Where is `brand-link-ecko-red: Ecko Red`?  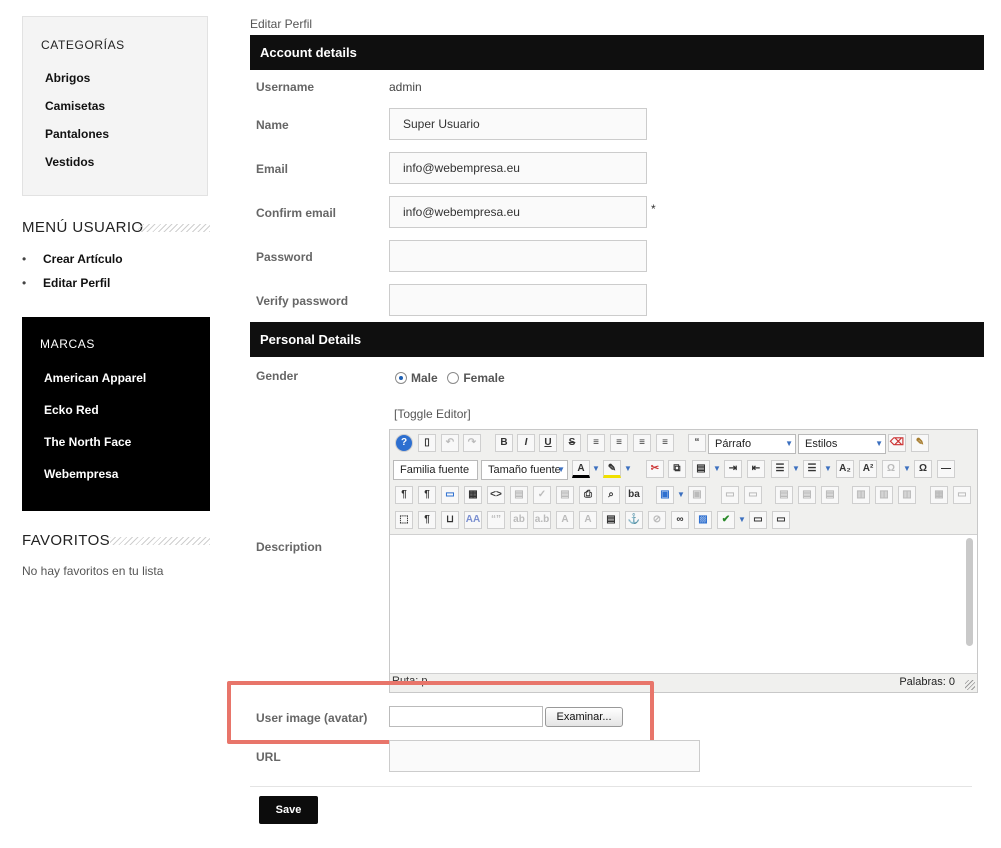 brand-link-ecko-red: Ecko Red is located at coordinates (95, 419).